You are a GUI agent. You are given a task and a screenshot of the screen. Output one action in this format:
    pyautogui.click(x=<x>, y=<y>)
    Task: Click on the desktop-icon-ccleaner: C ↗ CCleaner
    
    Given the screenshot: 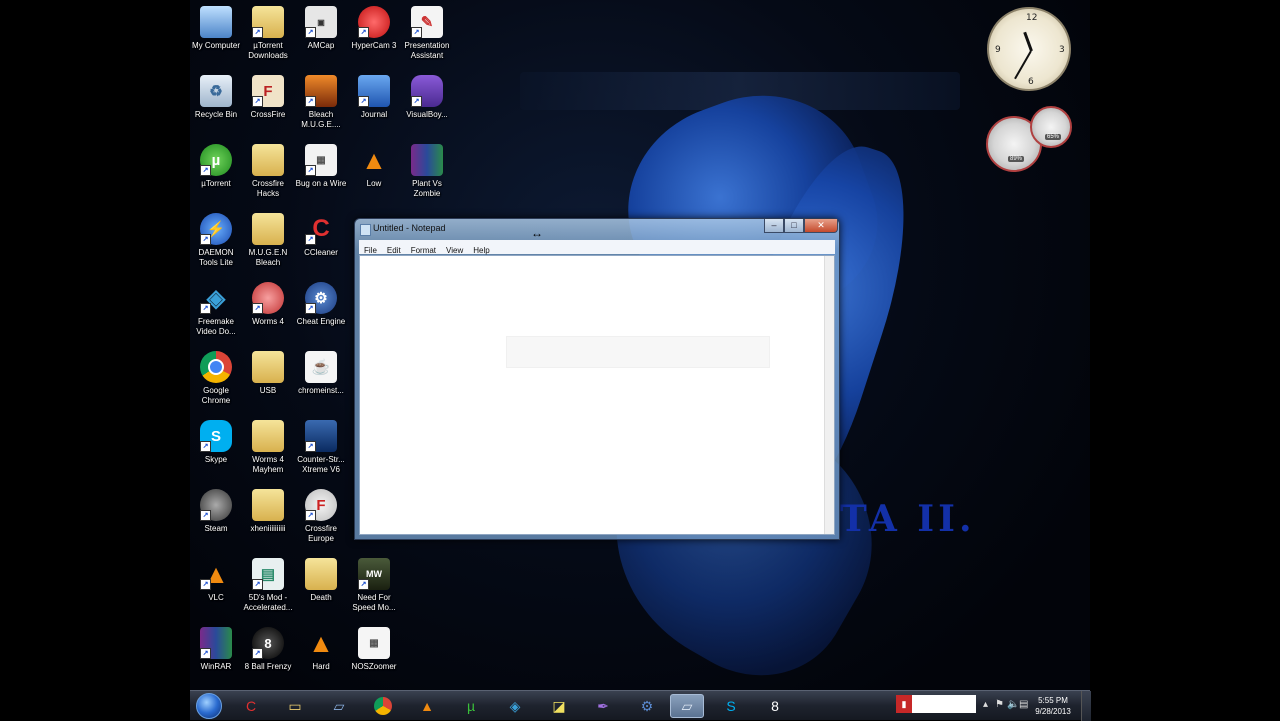 What is the action you would take?
    pyautogui.click(x=321, y=235)
    